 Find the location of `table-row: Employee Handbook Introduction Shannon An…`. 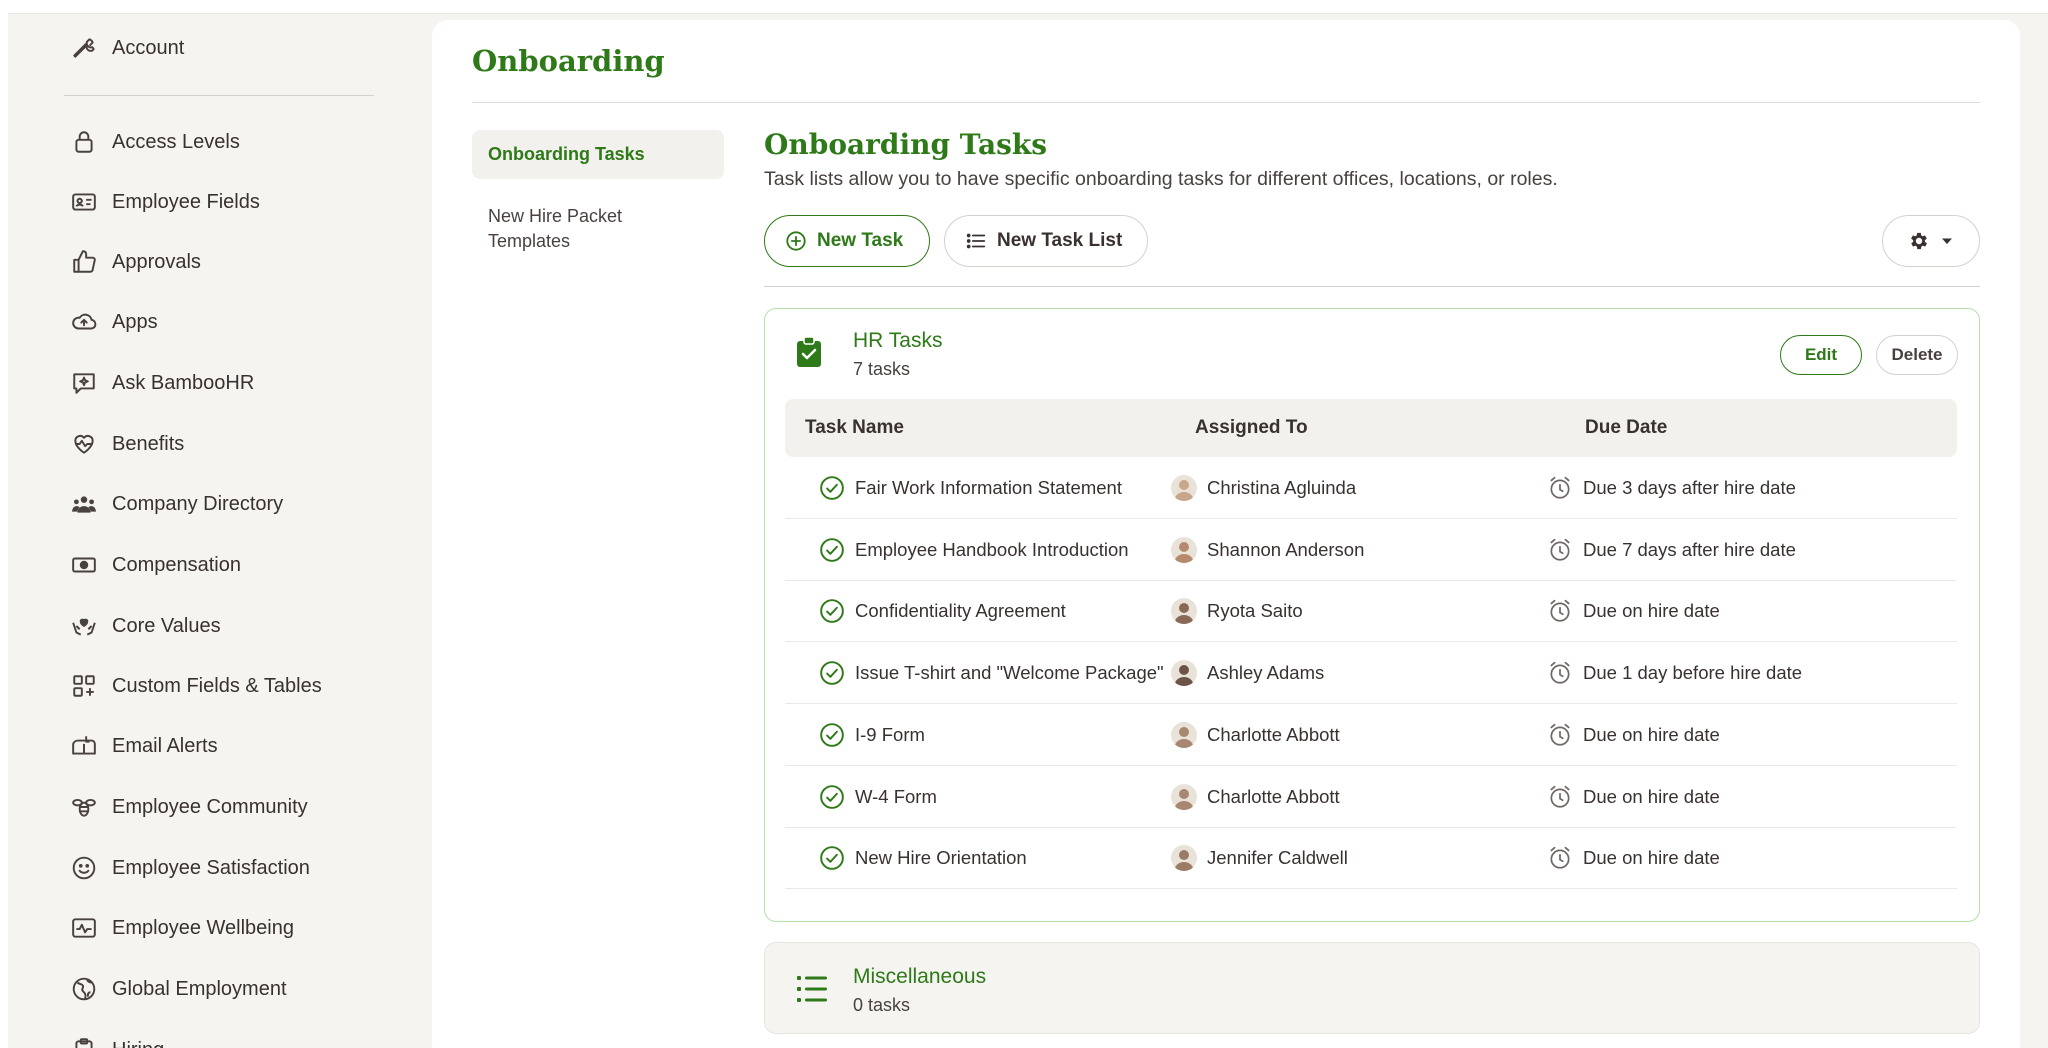

table-row: Employee Handbook Introduction Shannon An… is located at coordinates (1371, 550).